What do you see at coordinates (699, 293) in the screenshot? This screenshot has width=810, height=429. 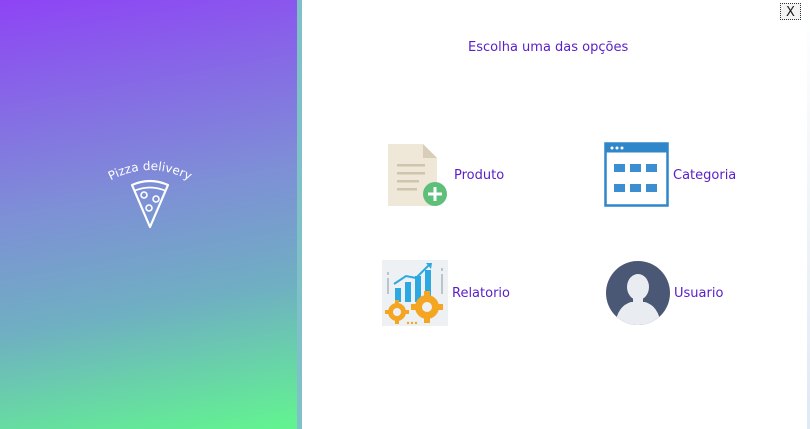 I see `option-label: Usuario` at bounding box center [699, 293].